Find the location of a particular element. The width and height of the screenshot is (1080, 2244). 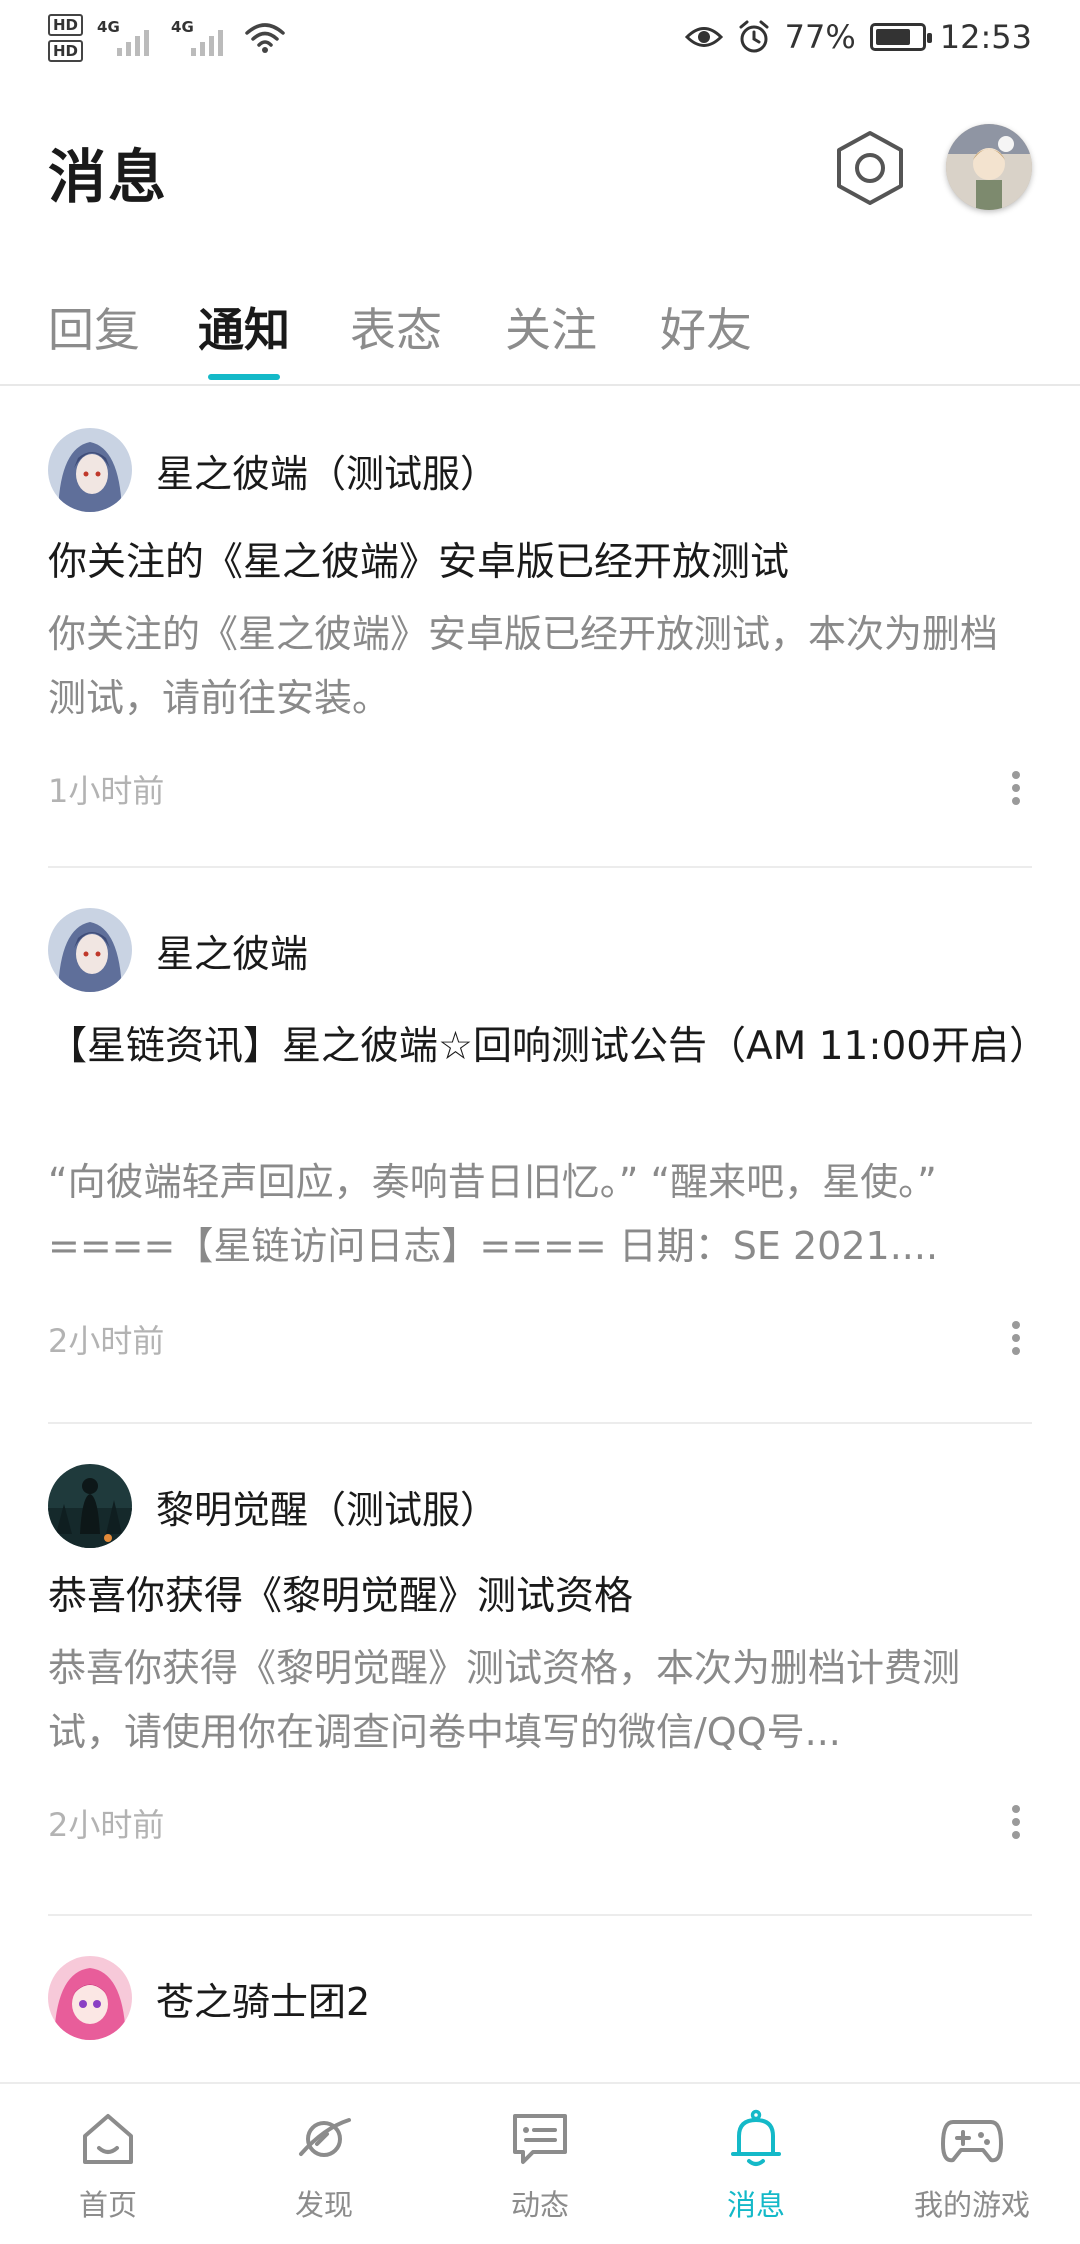

header: 消息 is located at coordinates (540, 169).